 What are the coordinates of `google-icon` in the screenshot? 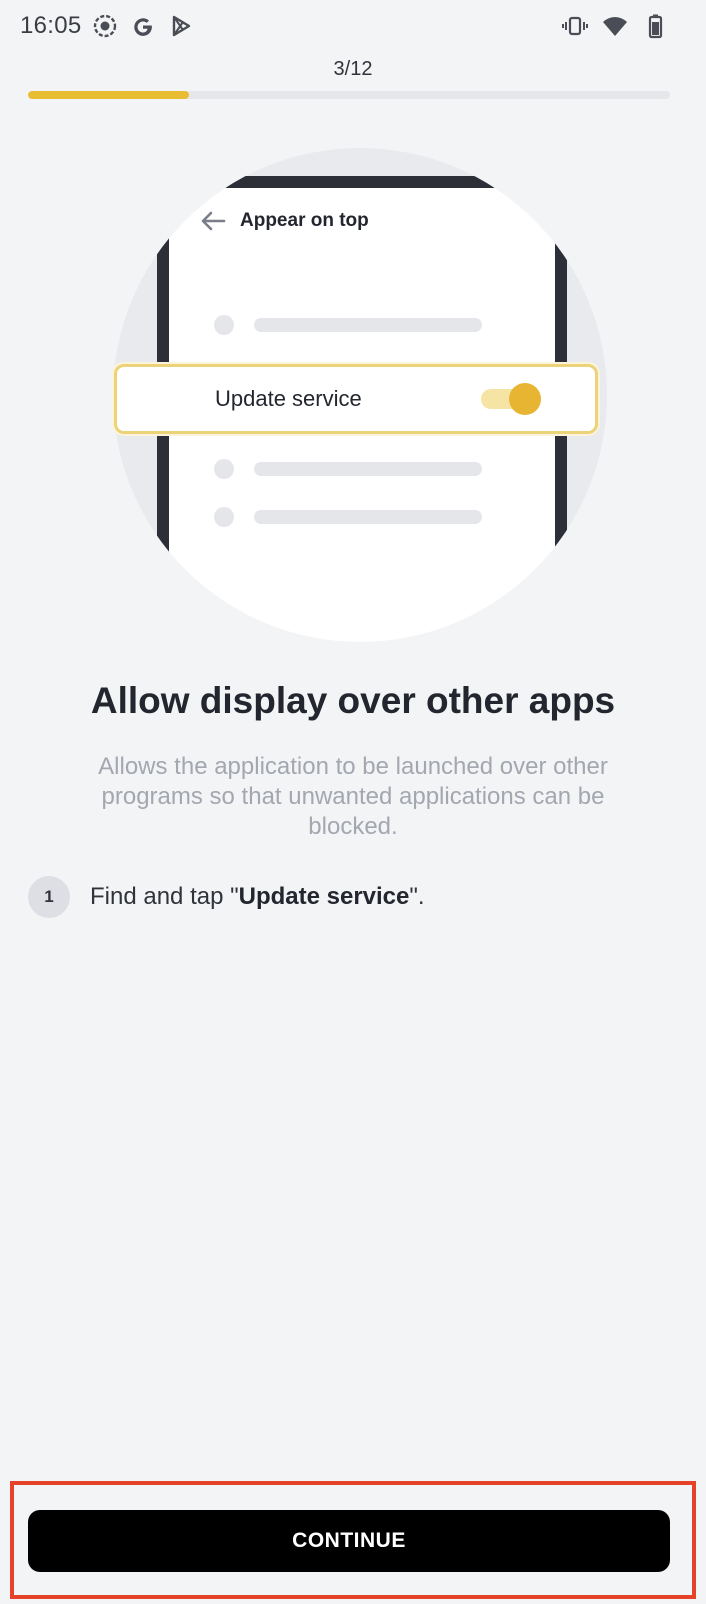 It's located at (143, 27).